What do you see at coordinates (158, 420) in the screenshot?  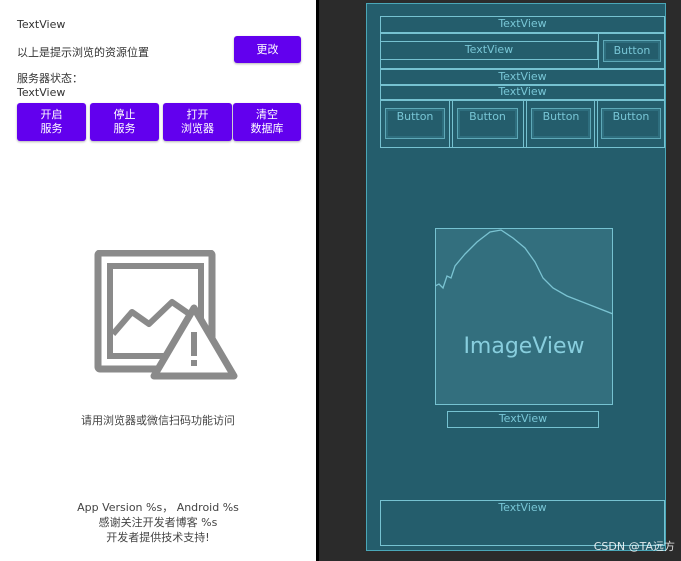 I see `scan-hint-text: 请用浏览器或微信扫码功能访问` at bounding box center [158, 420].